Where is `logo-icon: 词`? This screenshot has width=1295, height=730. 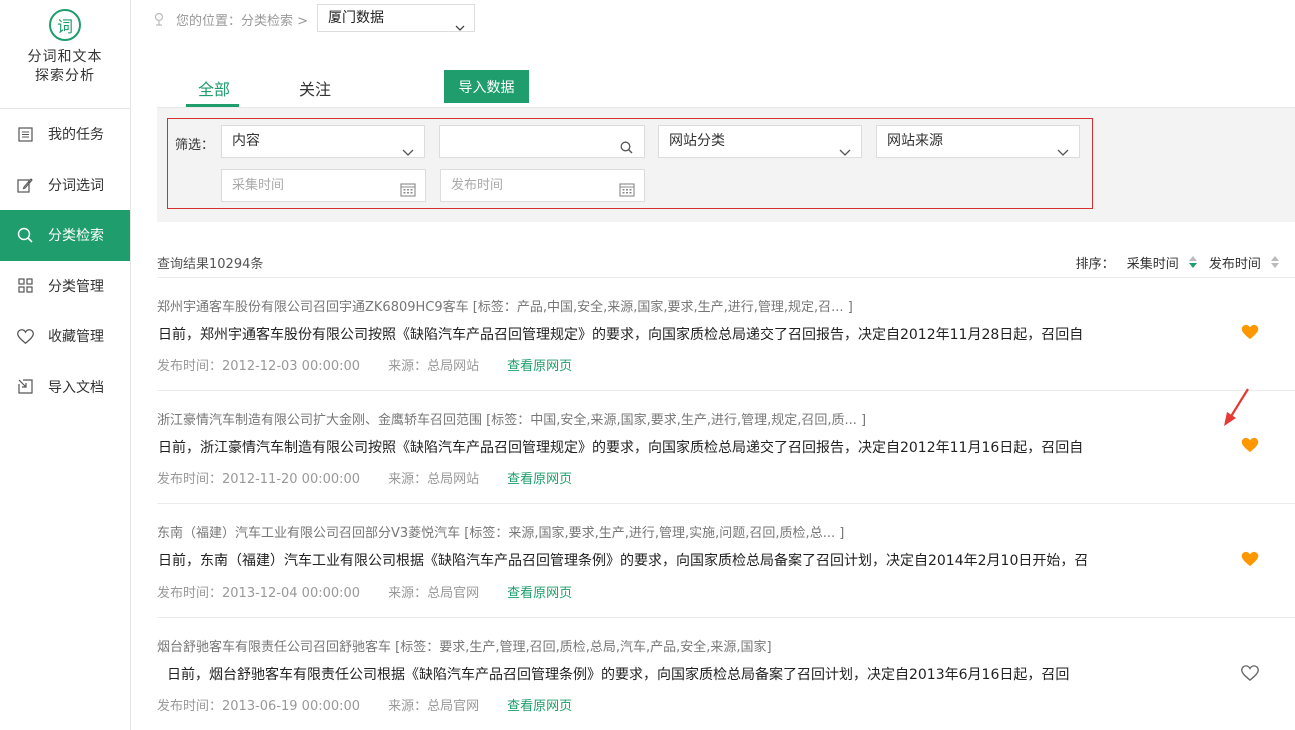
logo-icon: 词 is located at coordinates (65, 25).